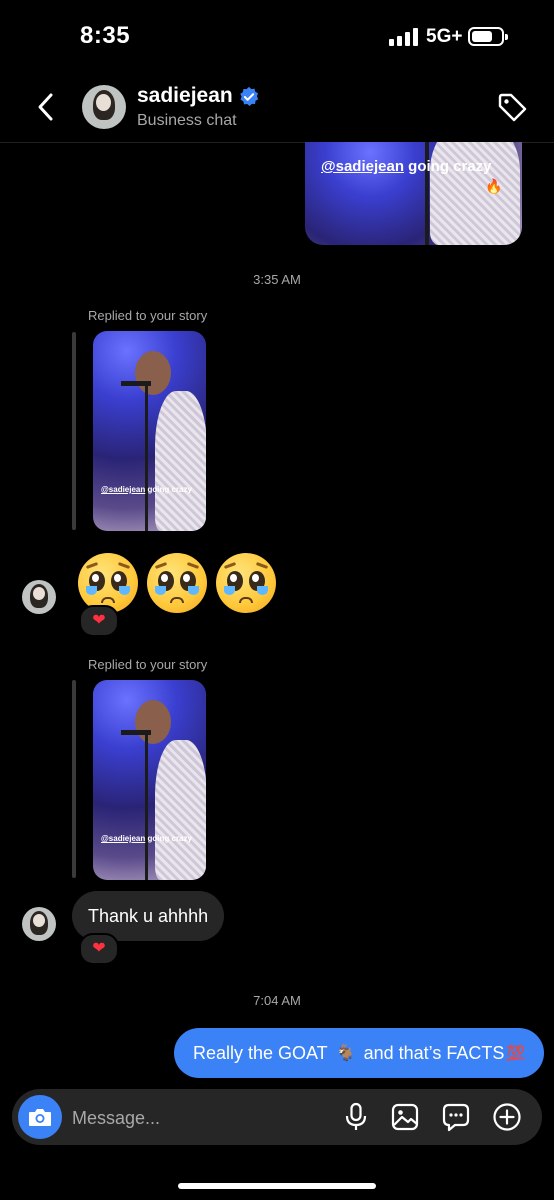 Image resolution: width=554 pixels, height=1200 pixels. What do you see at coordinates (413, 193) in the screenshot?
I see `shared-story-image: @sadiejean going crazy 🔥` at bounding box center [413, 193].